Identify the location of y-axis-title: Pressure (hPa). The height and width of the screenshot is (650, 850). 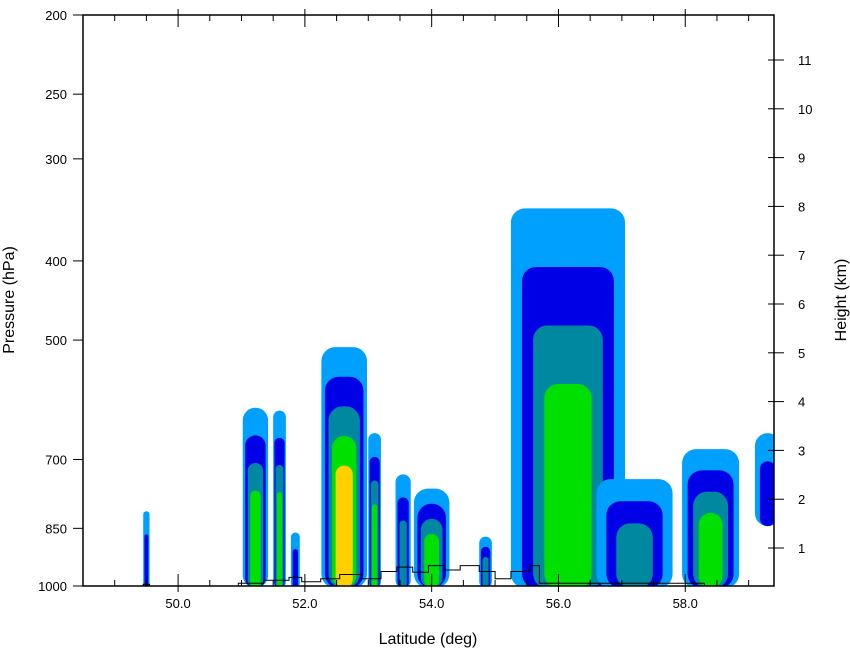
(9, 300).